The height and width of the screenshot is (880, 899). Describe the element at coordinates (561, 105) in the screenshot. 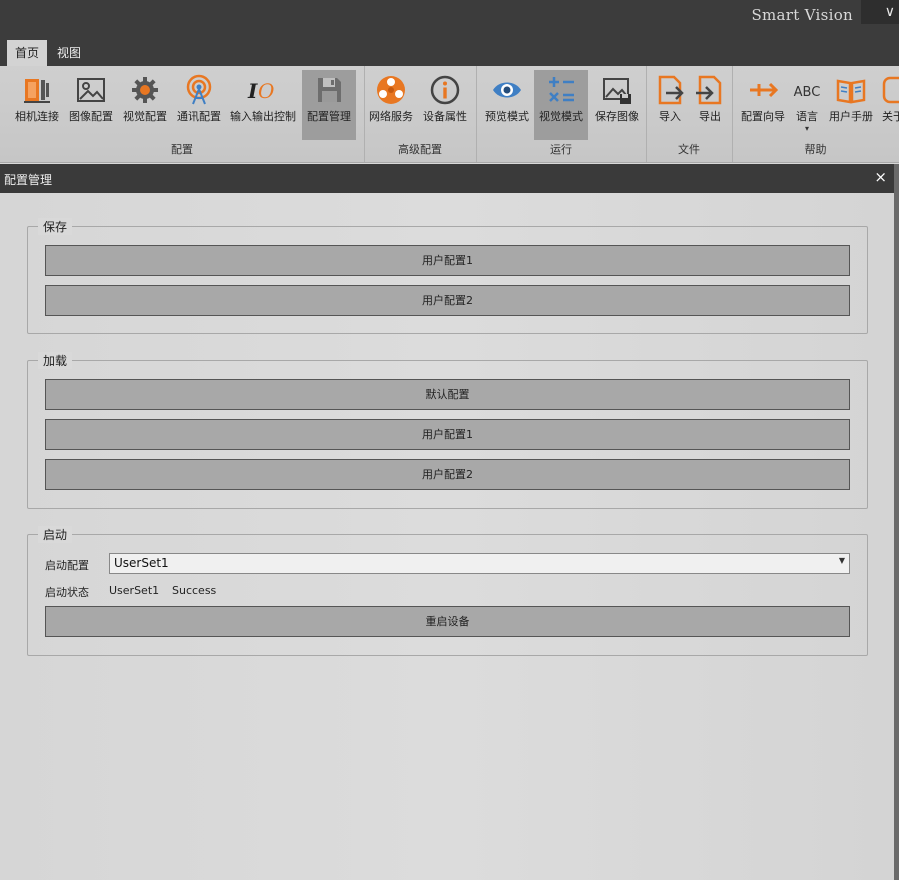

I see `vision-mode-button: 视觉模式` at that location.